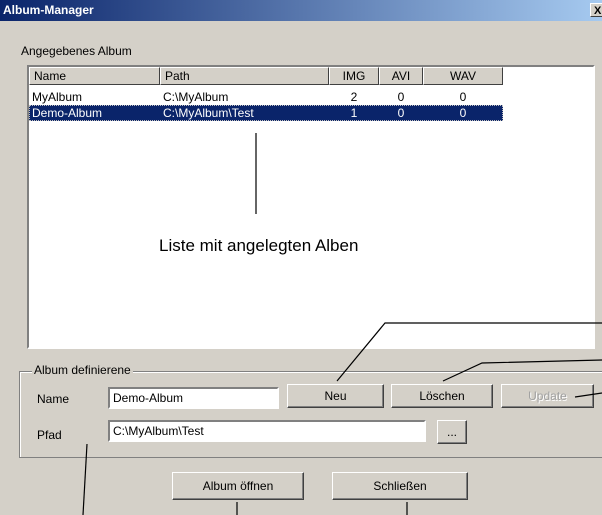 Image resolution: width=602 pixels, height=515 pixels. What do you see at coordinates (85, 479) in the screenshot?
I see `callout-name-line` at bounding box center [85, 479].